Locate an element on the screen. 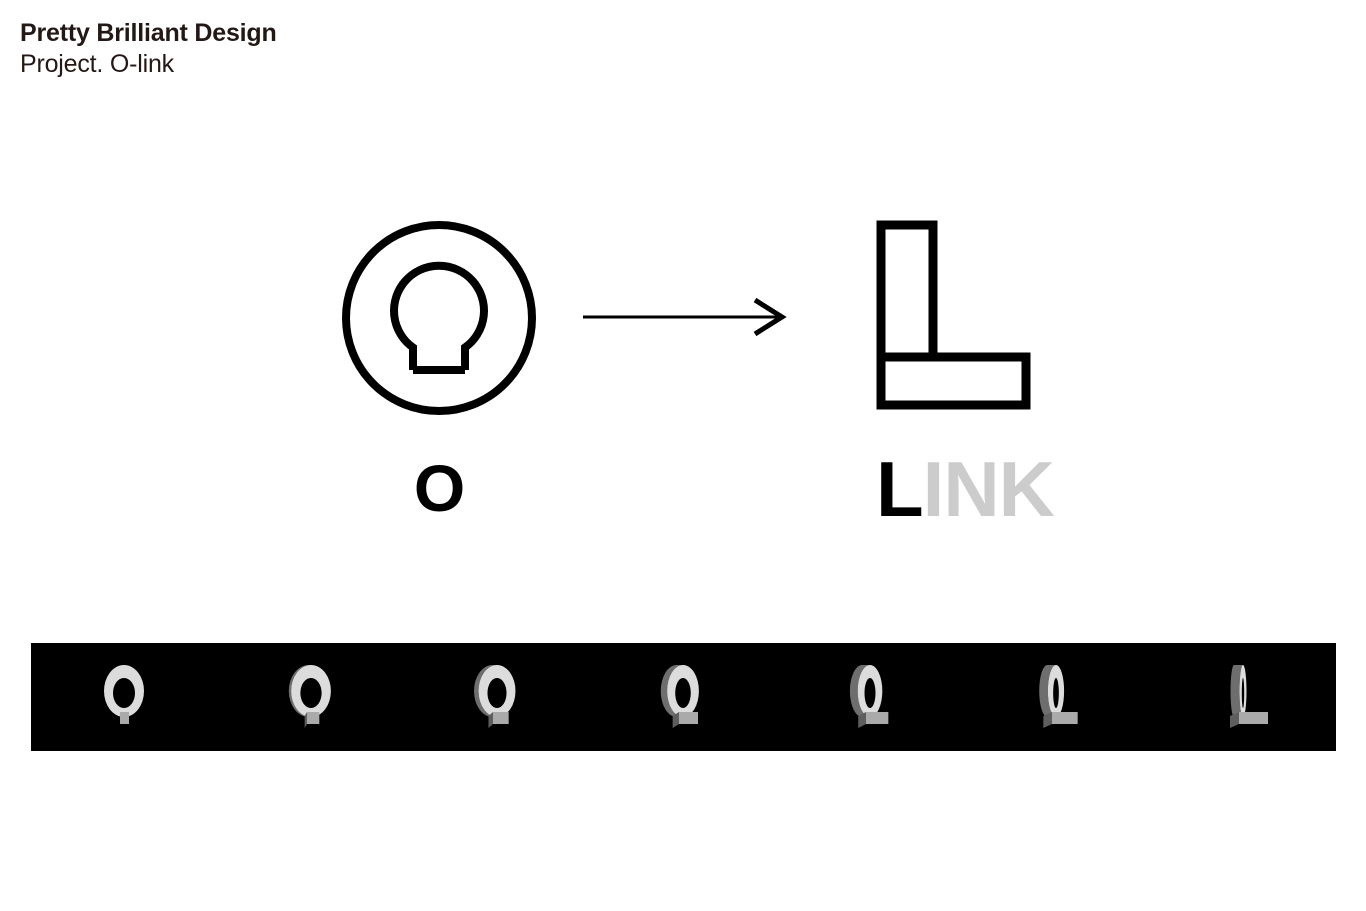 This screenshot has width=1366, height=911. transform-arrow is located at coordinates (685, 317).